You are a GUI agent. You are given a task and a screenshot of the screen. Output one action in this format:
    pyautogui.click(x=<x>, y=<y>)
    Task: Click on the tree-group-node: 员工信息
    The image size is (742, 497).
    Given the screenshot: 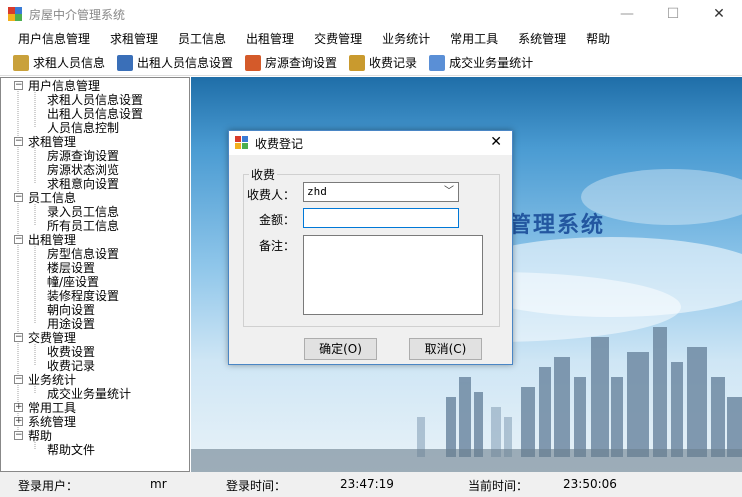 What is the action you would take?
    pyautogui.click(x=52, y=198)
    